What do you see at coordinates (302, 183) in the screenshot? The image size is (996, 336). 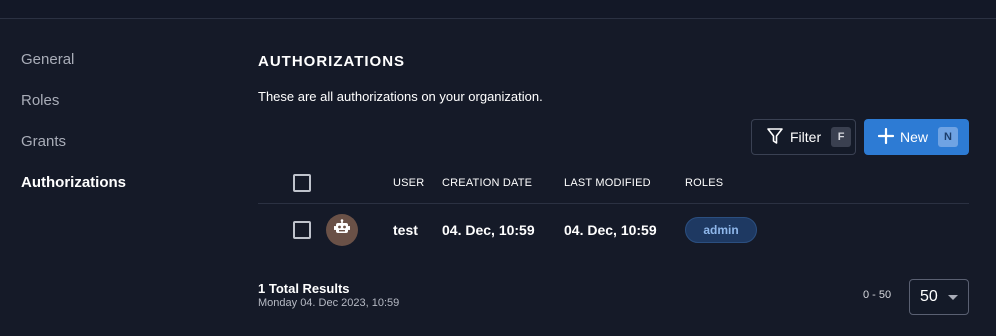 I see `select-all-checkbox` at bounding box center [302, 183].